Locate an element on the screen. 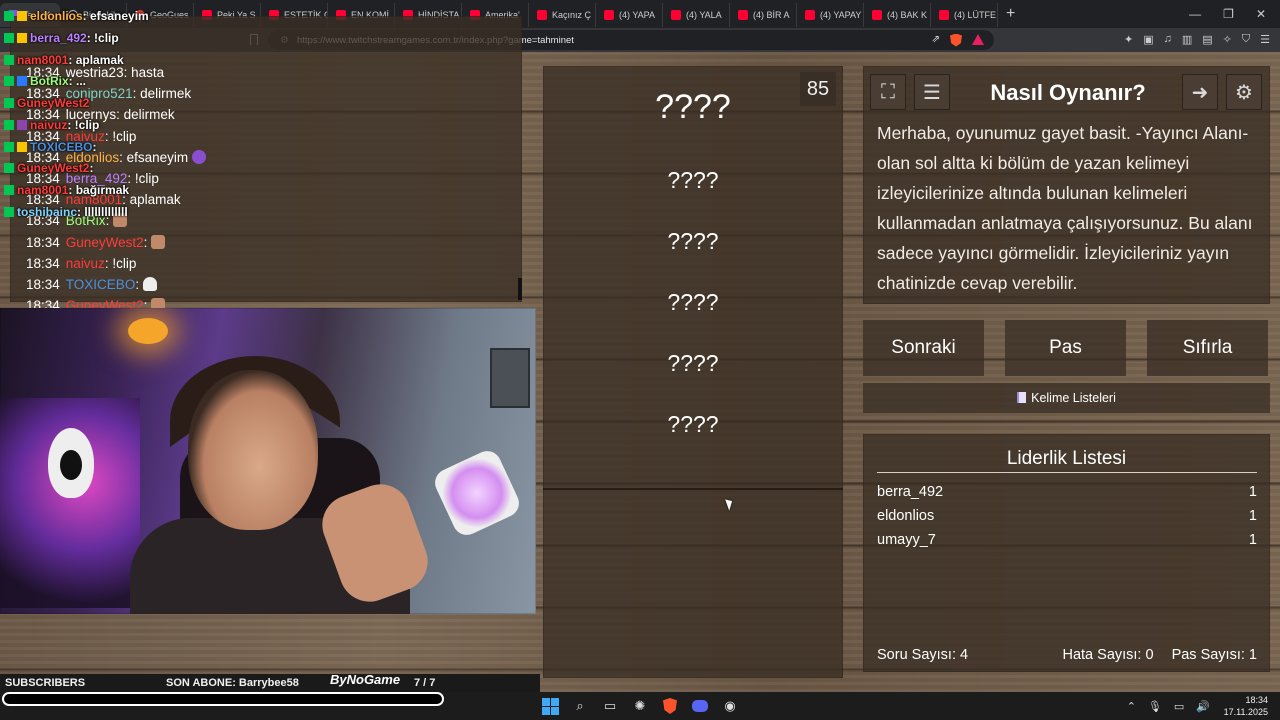 This screenshot has width=1280, height=720. obs-icon: ◉ is located at coordinates (730, 706).